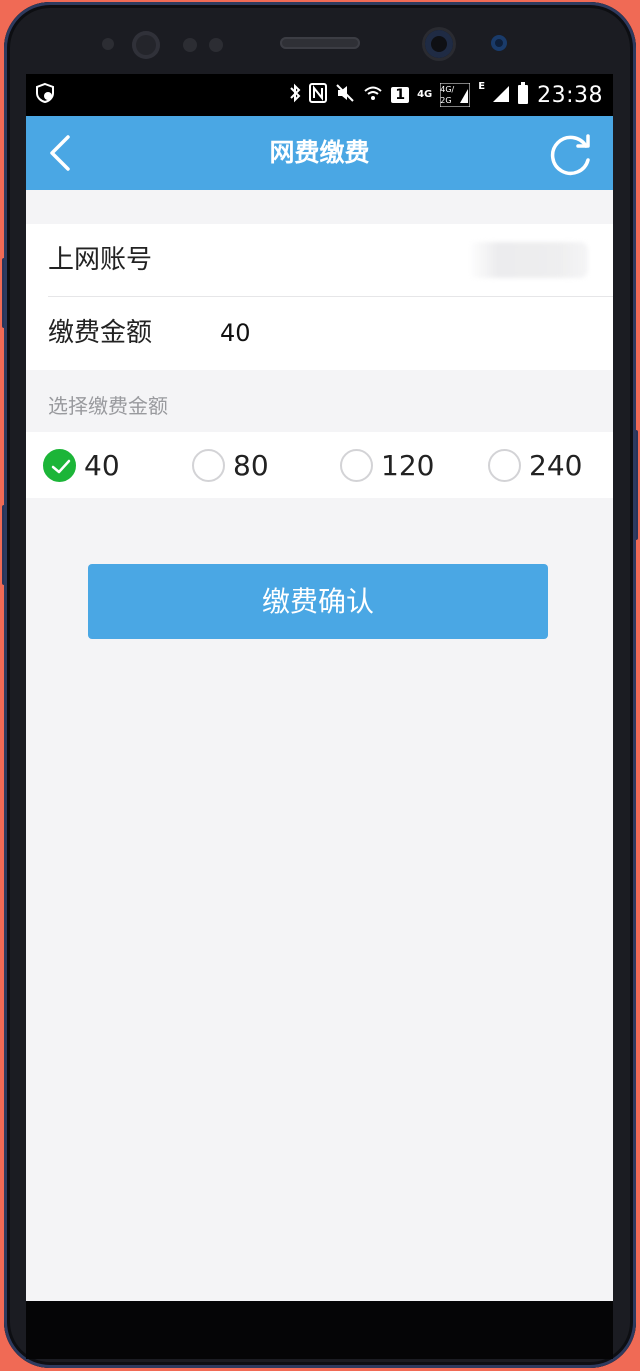 The width and height of the screenshot is (640, 1371). What do you see at coordinates (251, 465) in the screenshot?
I see `option-label: 80` at bounding box center [251, 465].